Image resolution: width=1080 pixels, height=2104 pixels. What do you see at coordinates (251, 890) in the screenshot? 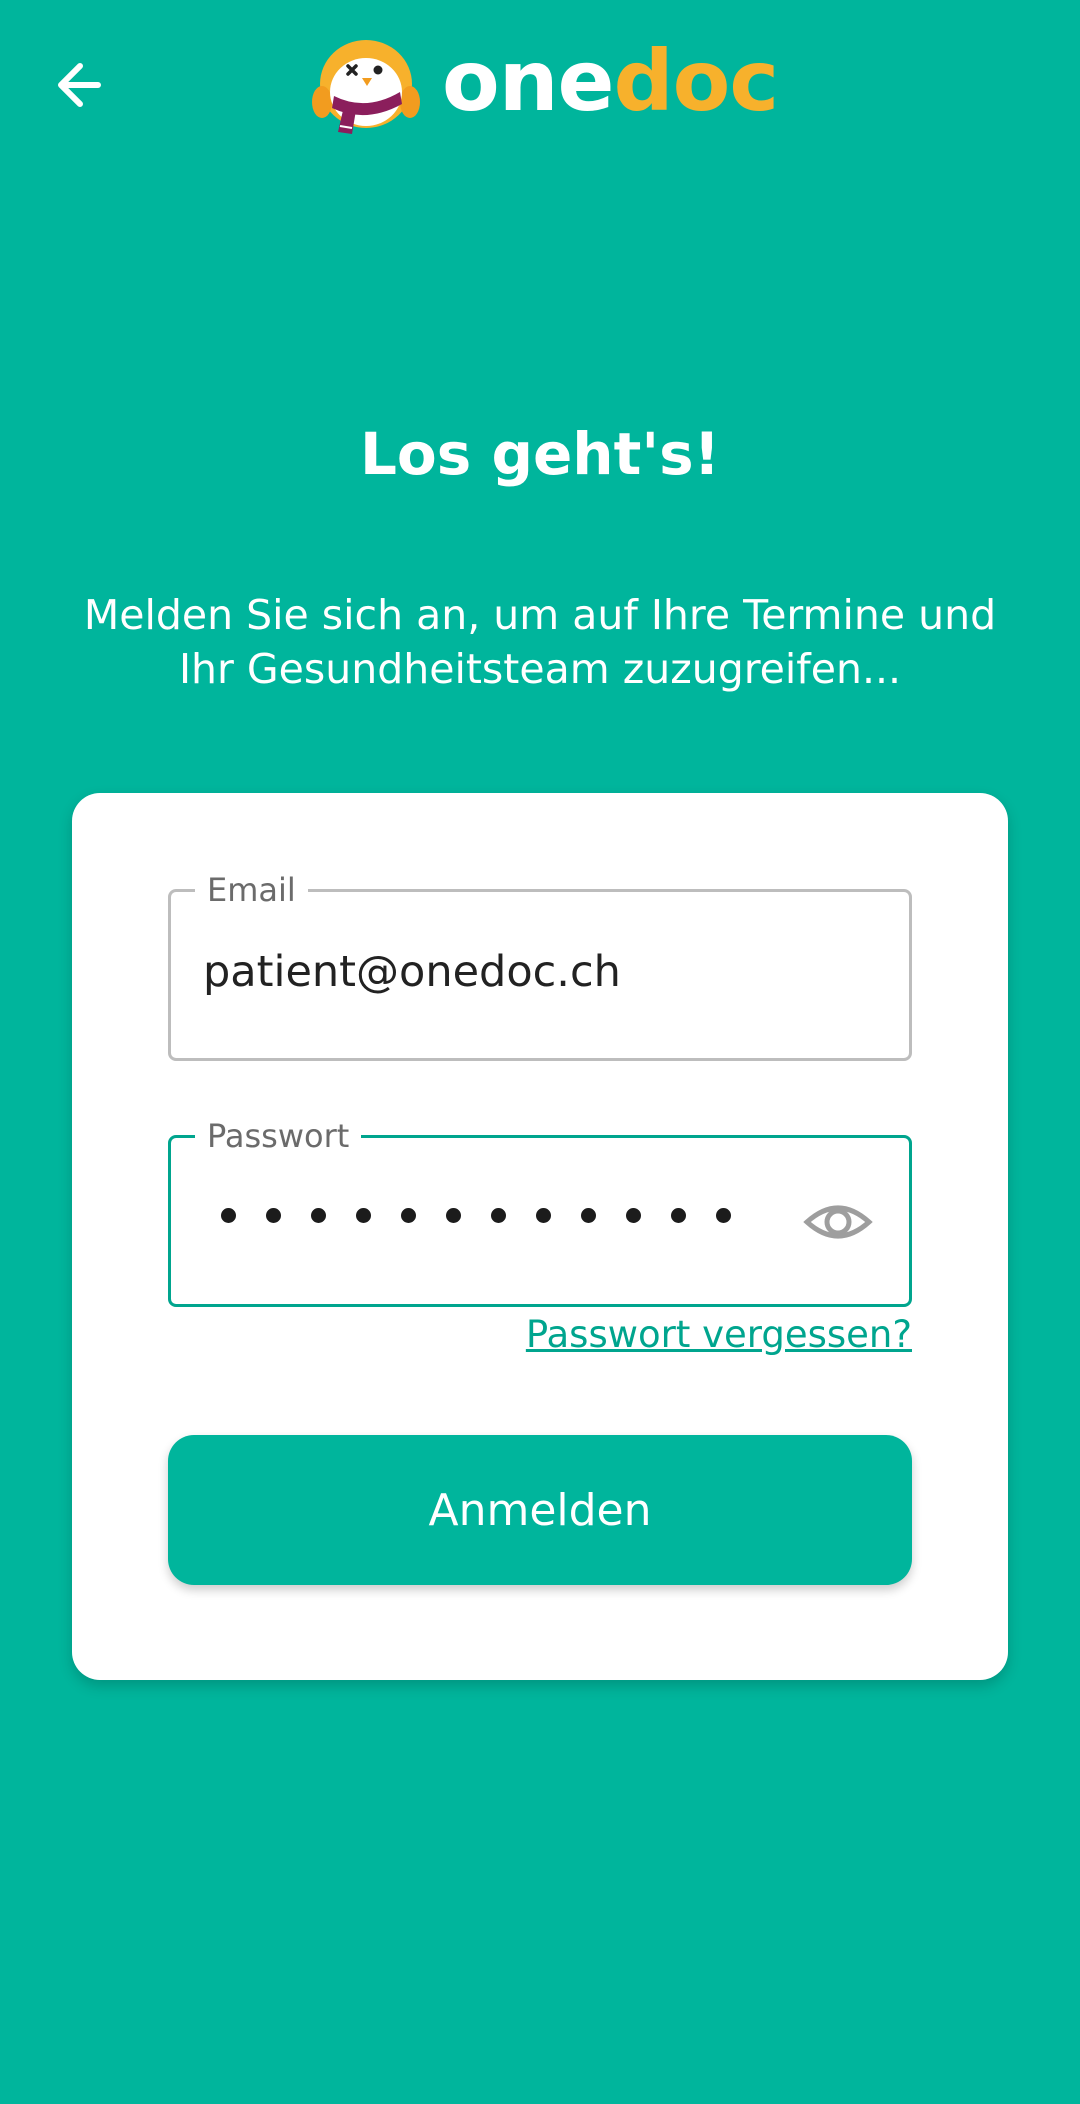
I see `email-label: Email` at bounding box center [251, 890].